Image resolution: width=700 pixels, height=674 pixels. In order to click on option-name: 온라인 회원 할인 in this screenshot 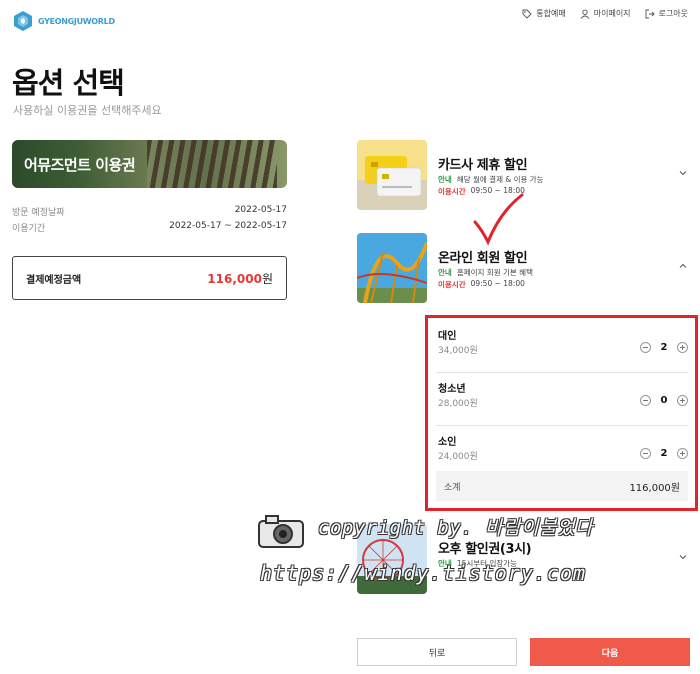, I will do `click(483, 258)`.